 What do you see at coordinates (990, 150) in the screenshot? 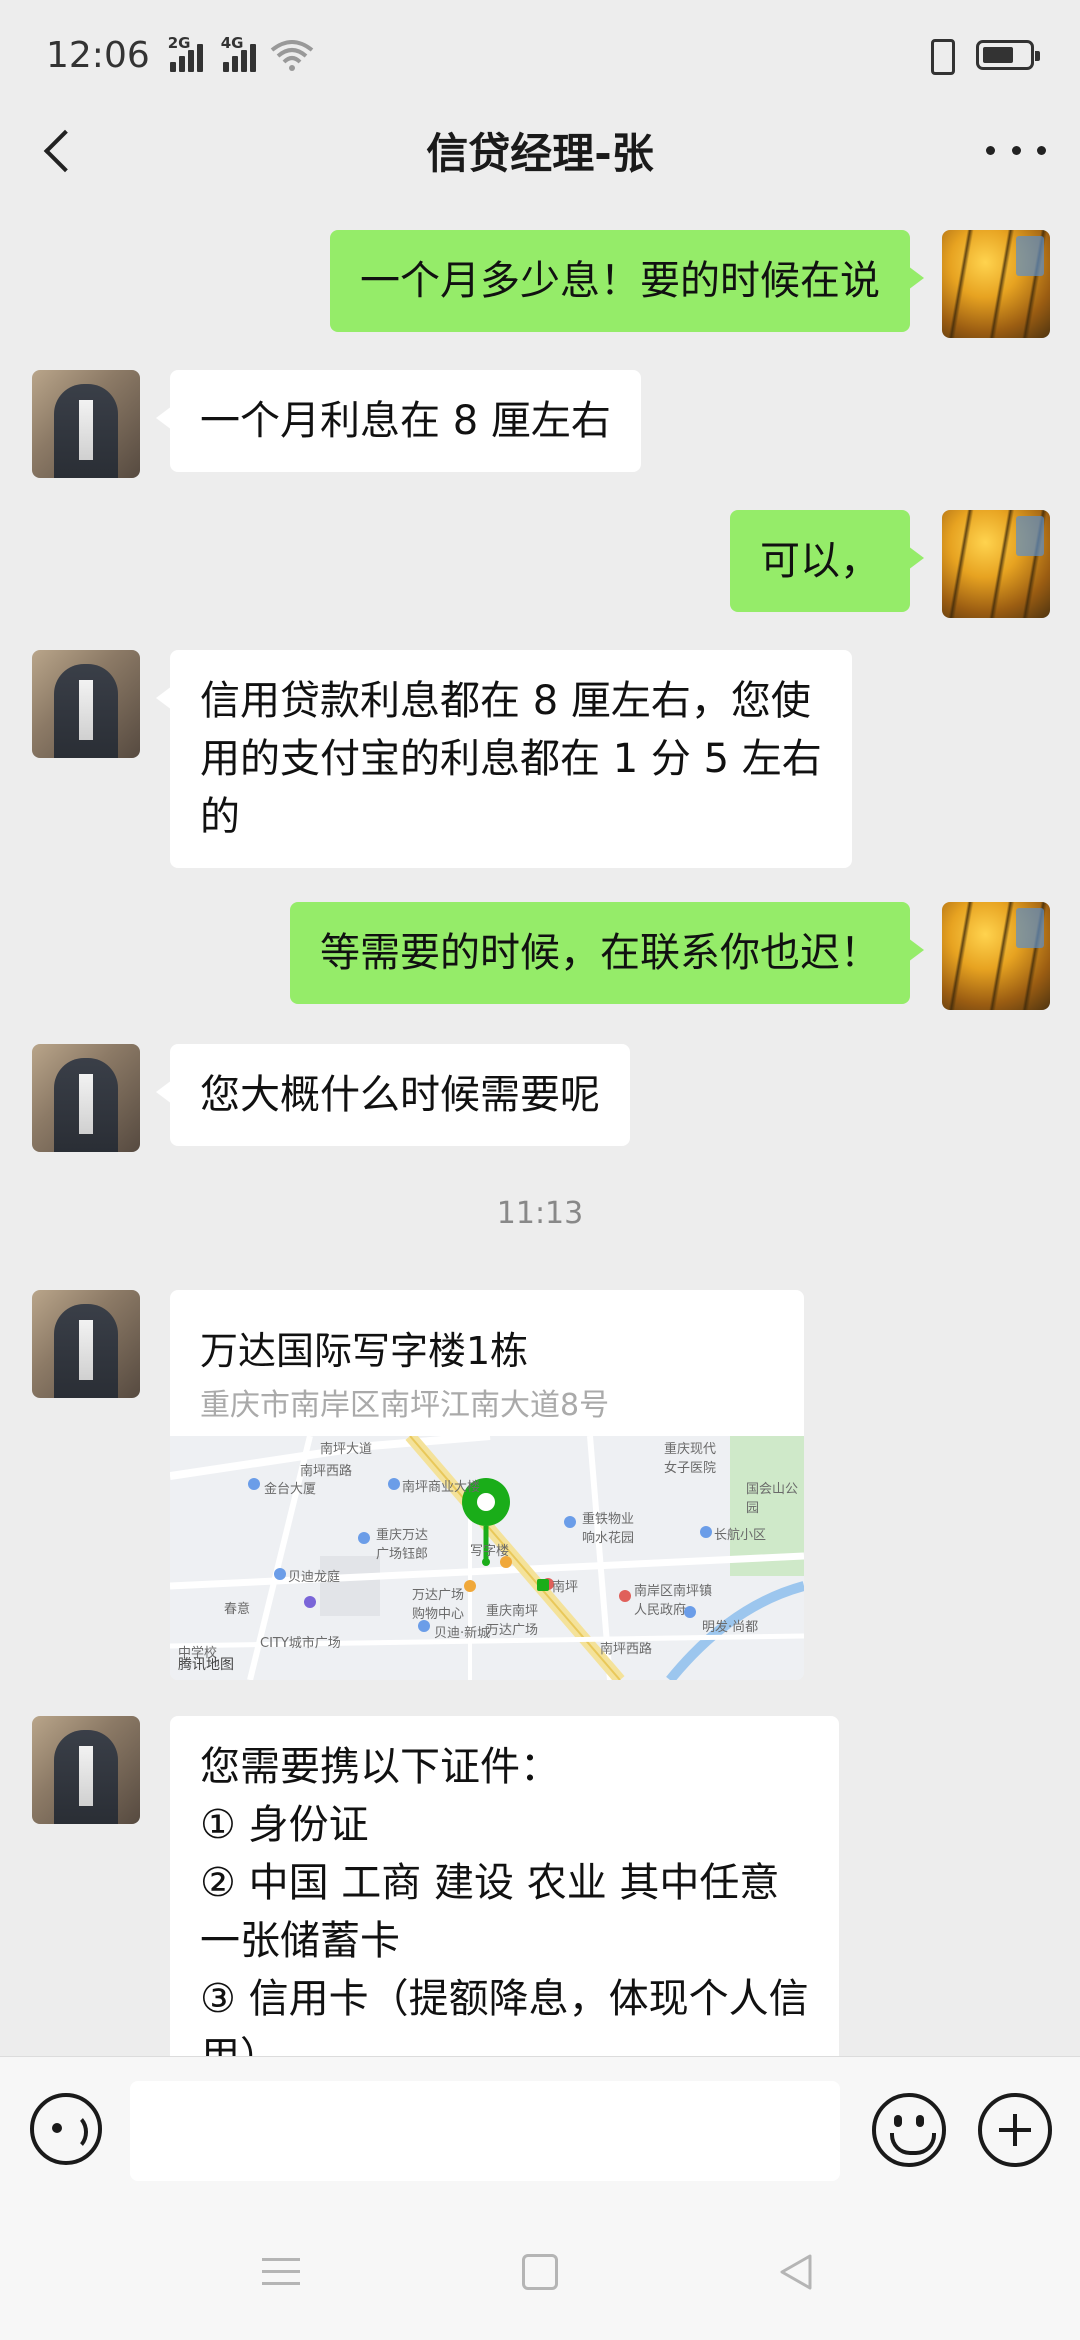
I see `more-dots-icon` at bounding box center [990, 150].